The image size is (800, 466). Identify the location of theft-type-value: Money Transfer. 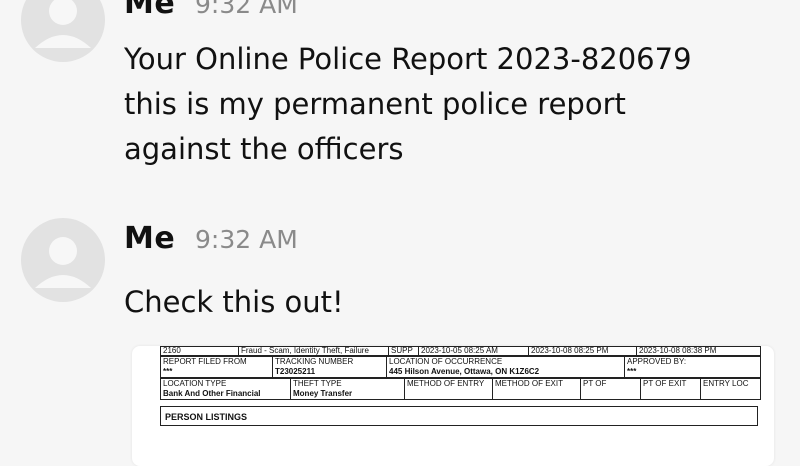
(323, 393).